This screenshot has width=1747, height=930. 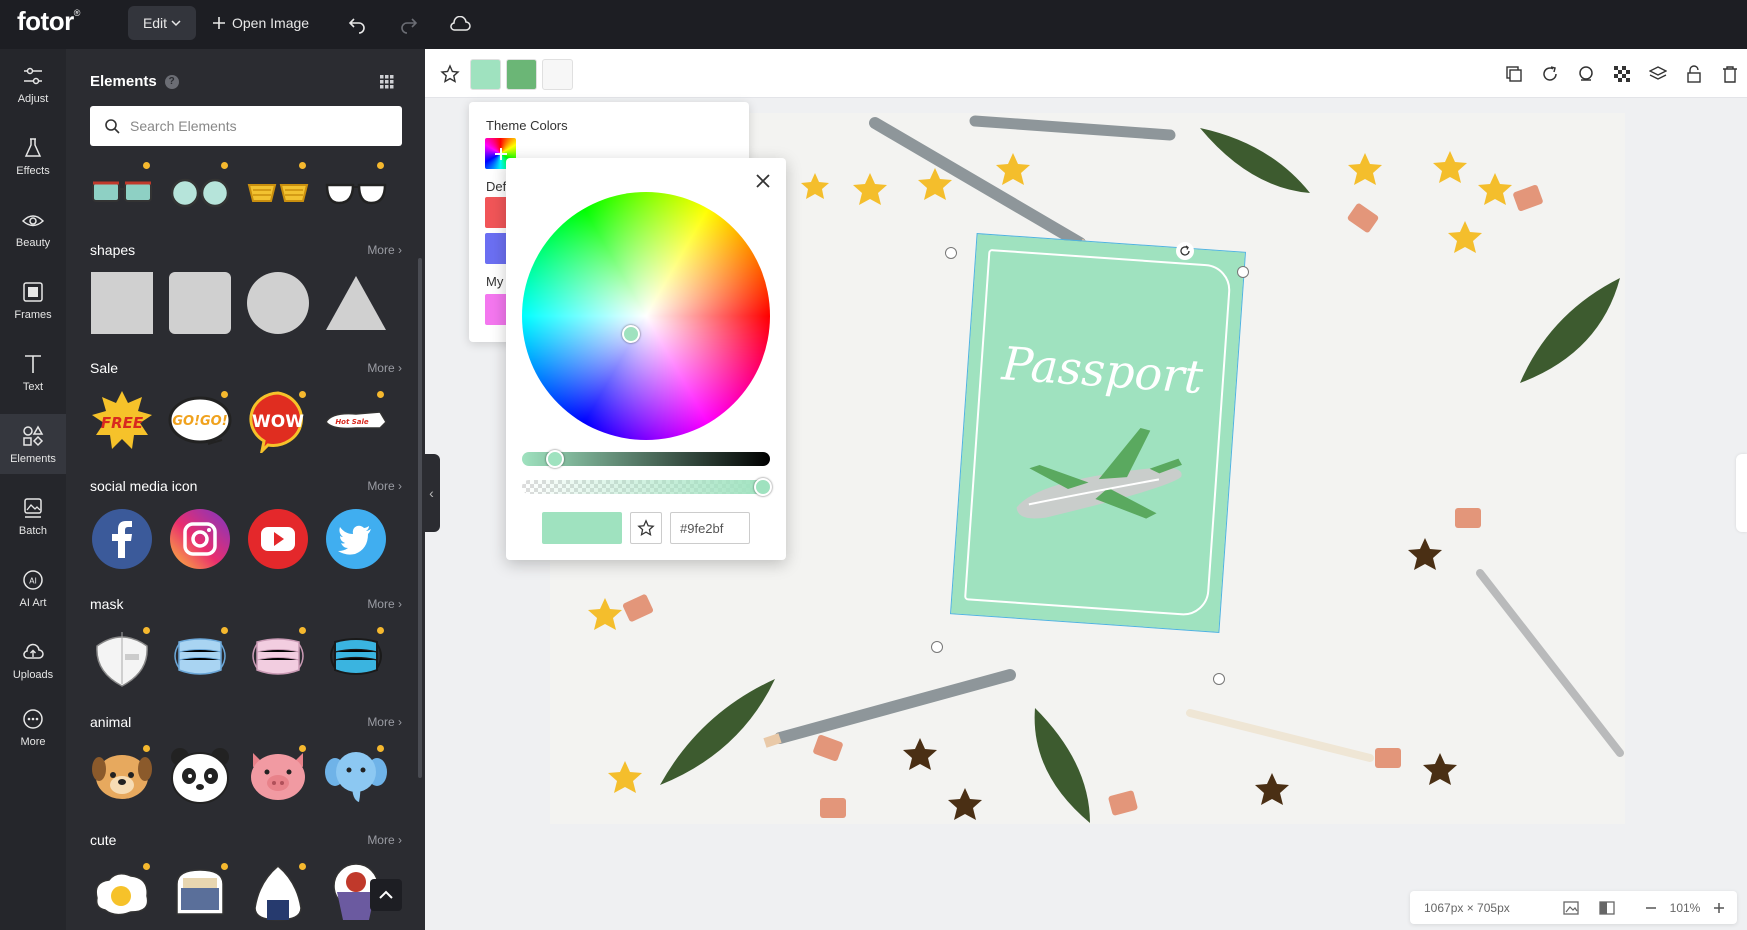 What do you see at coordinates (278, 893) in the screenshot?
I see `element-cute-onigiri` at bounding box center [278, 893].